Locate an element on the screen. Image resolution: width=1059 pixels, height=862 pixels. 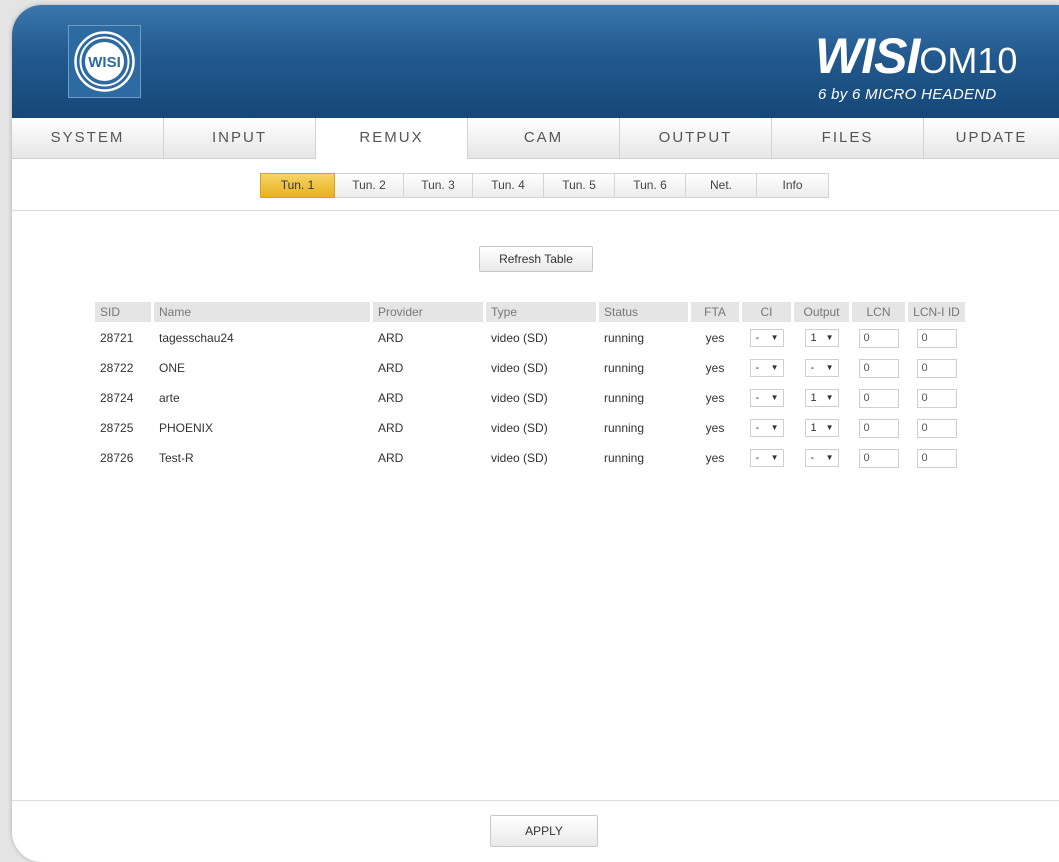
col-fta-header: FTA is located at coordinates (715, 312).